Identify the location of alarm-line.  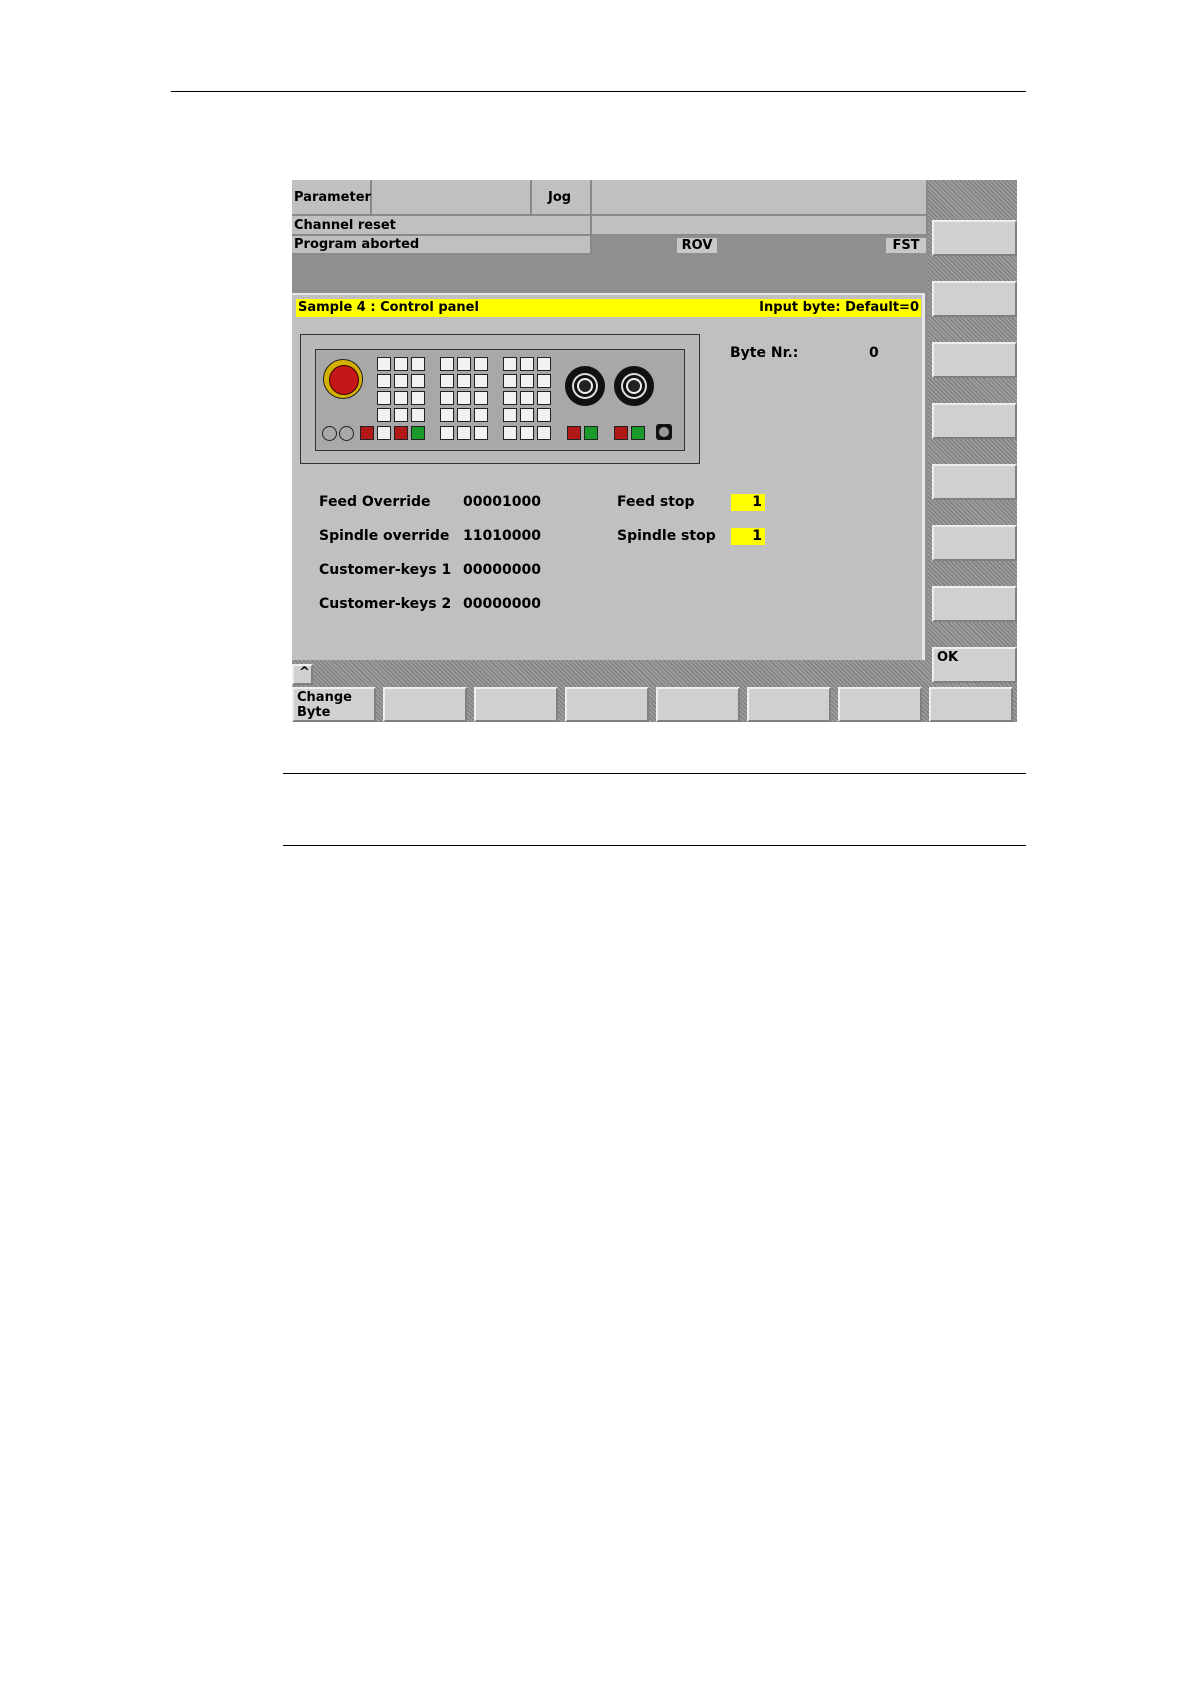
(760, 226).